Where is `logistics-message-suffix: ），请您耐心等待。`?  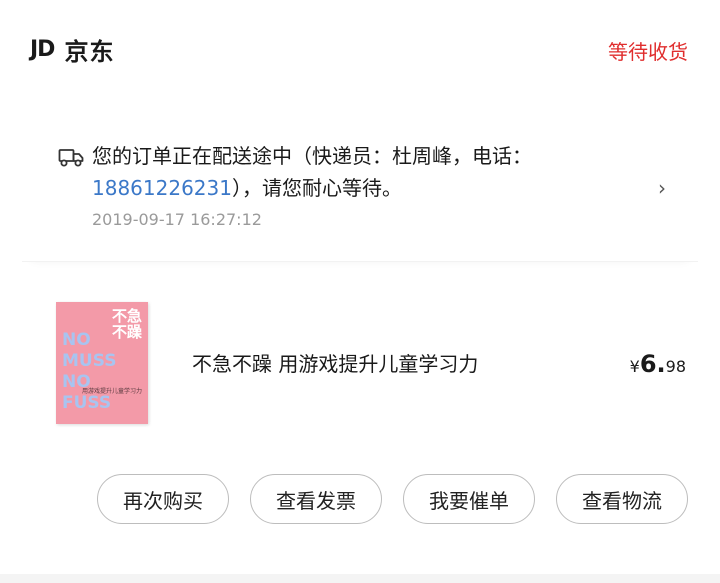 logistics-message-suffix: ），请您耐心等待。 is located at coordinates (316, 188).